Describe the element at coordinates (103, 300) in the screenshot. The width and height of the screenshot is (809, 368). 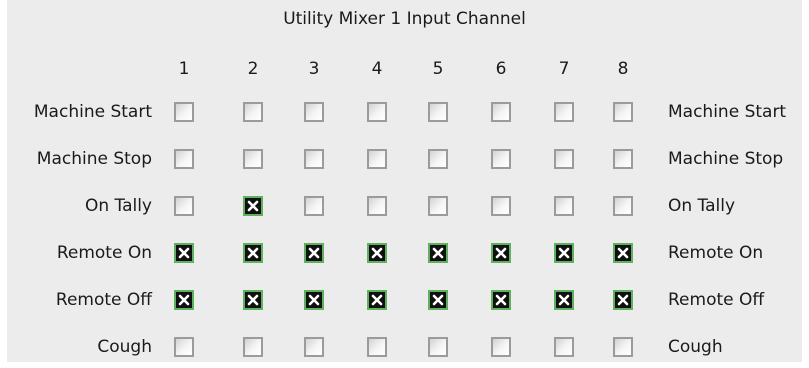
I see `row-label-left-remote-off: Remote Off` at that location.